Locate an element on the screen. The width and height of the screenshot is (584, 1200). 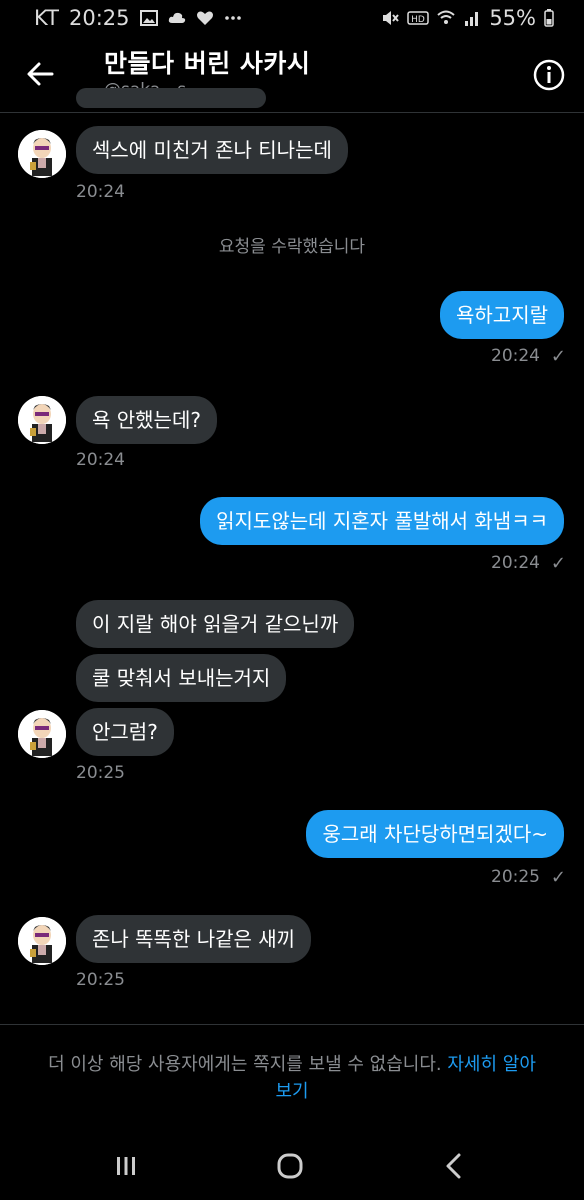
footer-divider is located at coordinates (292, 1024).